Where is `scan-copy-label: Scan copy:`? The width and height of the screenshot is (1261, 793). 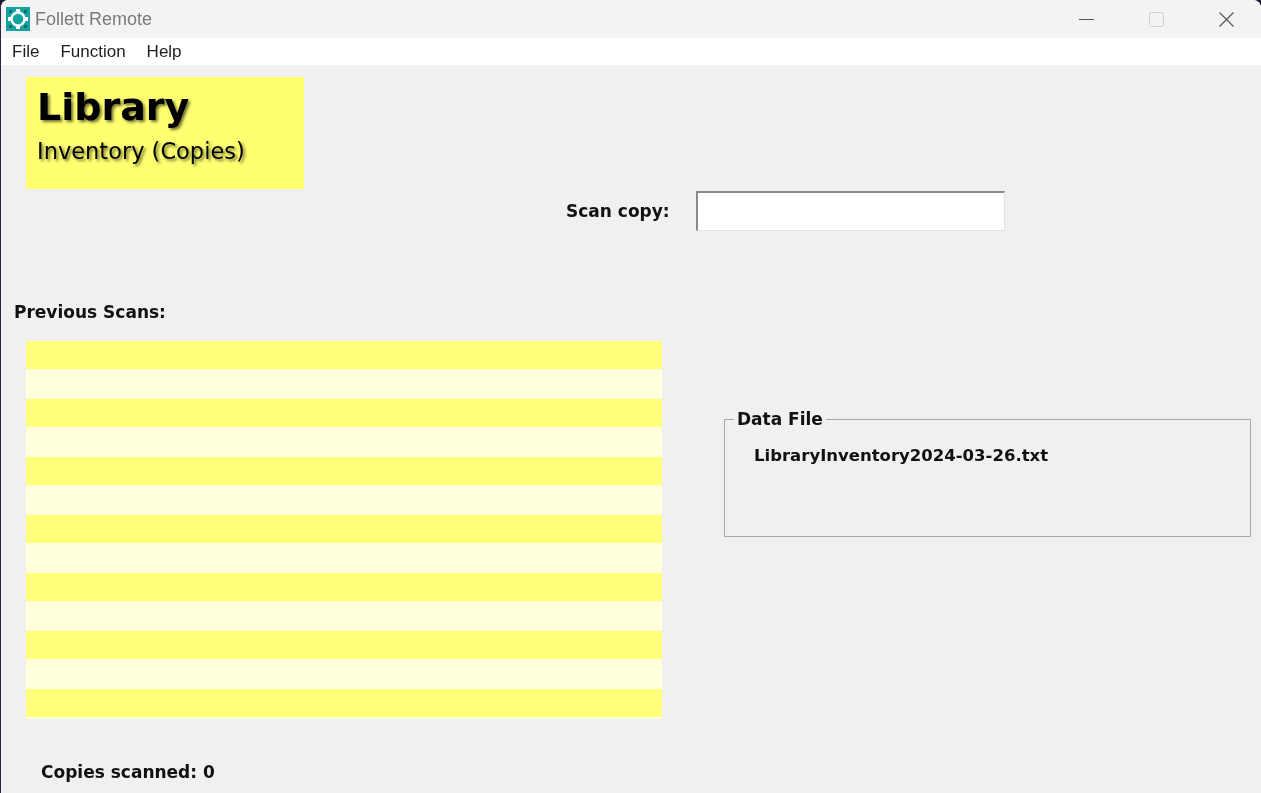 scan-copy-label: Scan copy: is located at coordinates (618, 211).